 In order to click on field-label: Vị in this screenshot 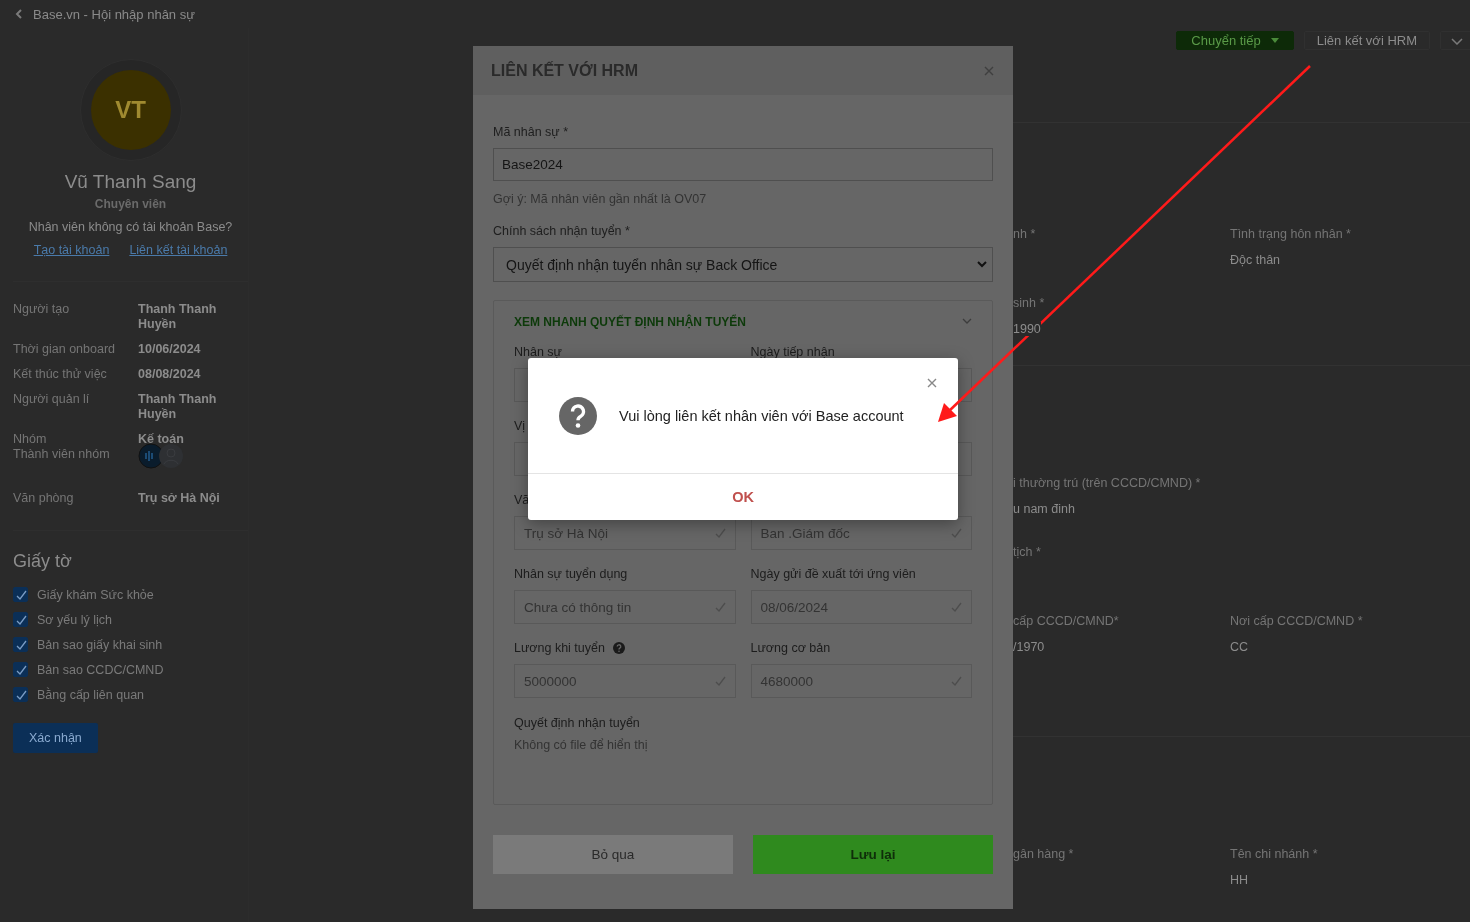, I will do `click(520, 425)`.